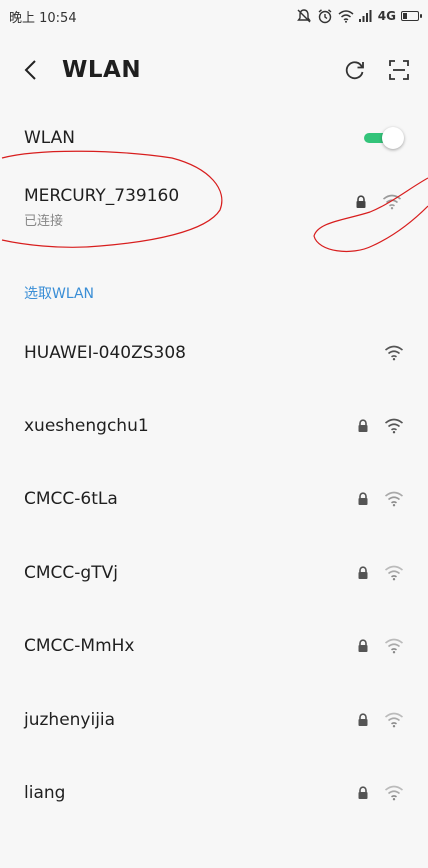 Image resolution: width=428 pixels, height=868 pixels. I want to click on lock-slot-empty, so click(363, 353).